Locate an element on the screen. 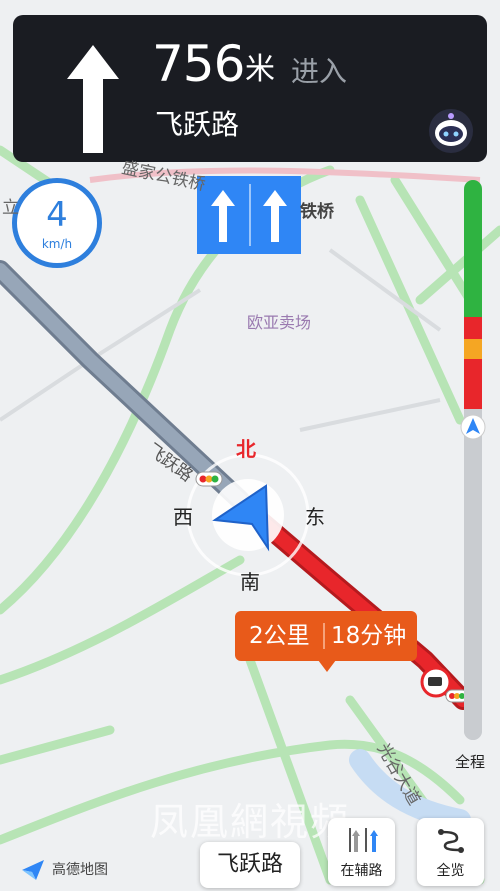 This screenshot has height=891, width=500. route-info-bubble: 2公里 18分钟 is located at coordinates (326, 636).